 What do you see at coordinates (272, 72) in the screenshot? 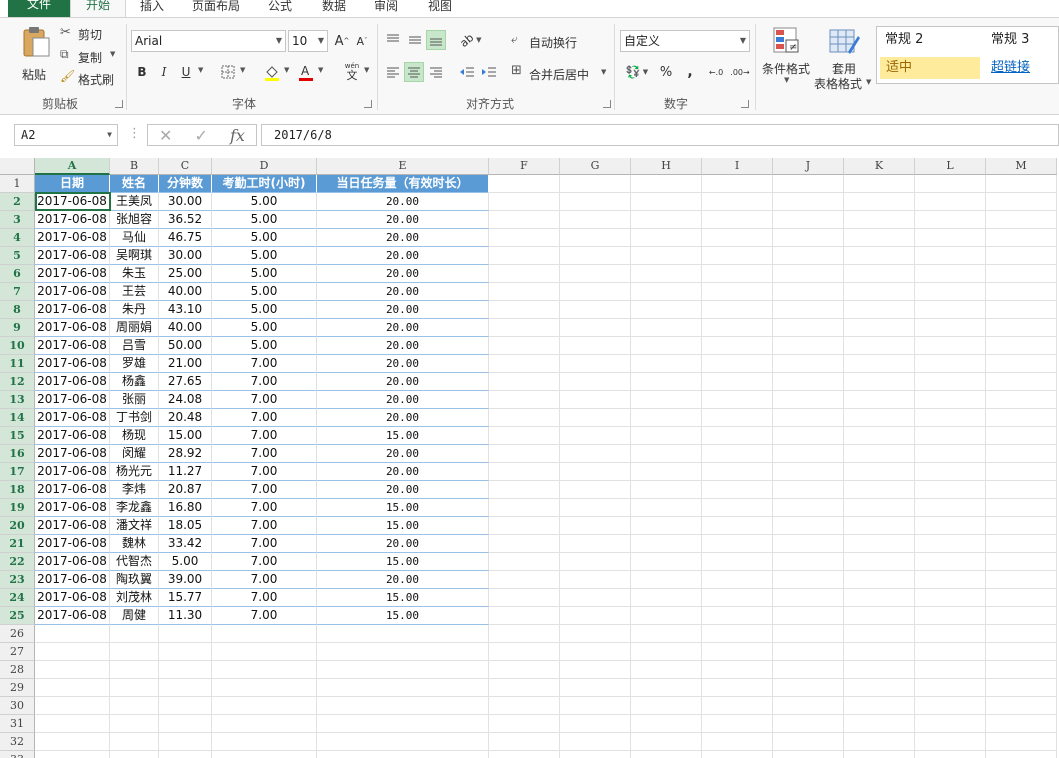
I see `fill-color-icon` at bounding box center [272, 72].